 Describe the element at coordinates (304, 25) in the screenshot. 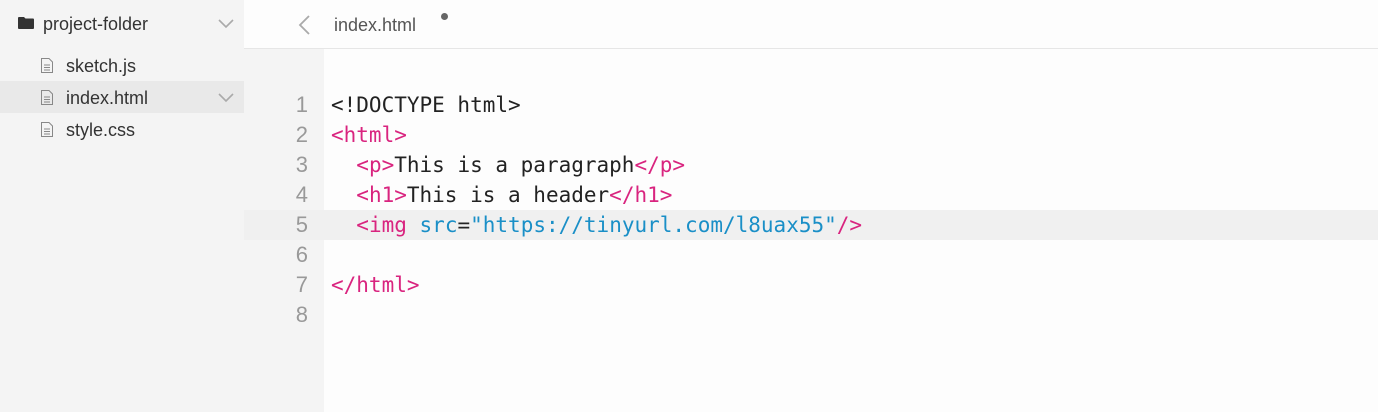

I see `chevron-left-icon` at that location.